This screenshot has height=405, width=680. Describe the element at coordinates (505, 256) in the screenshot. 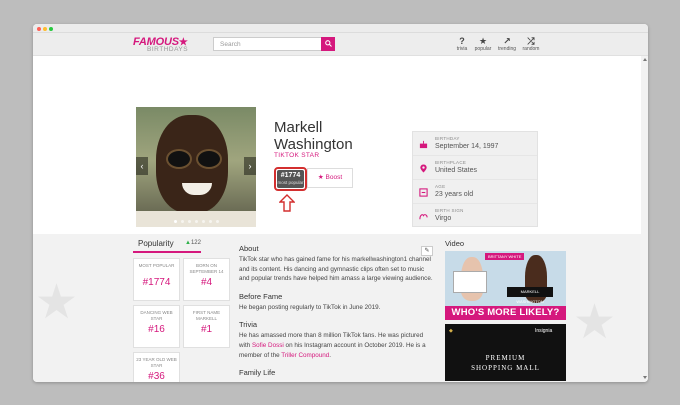

I see `thumbnail-badge: BRITTANY WHITE` at that location.